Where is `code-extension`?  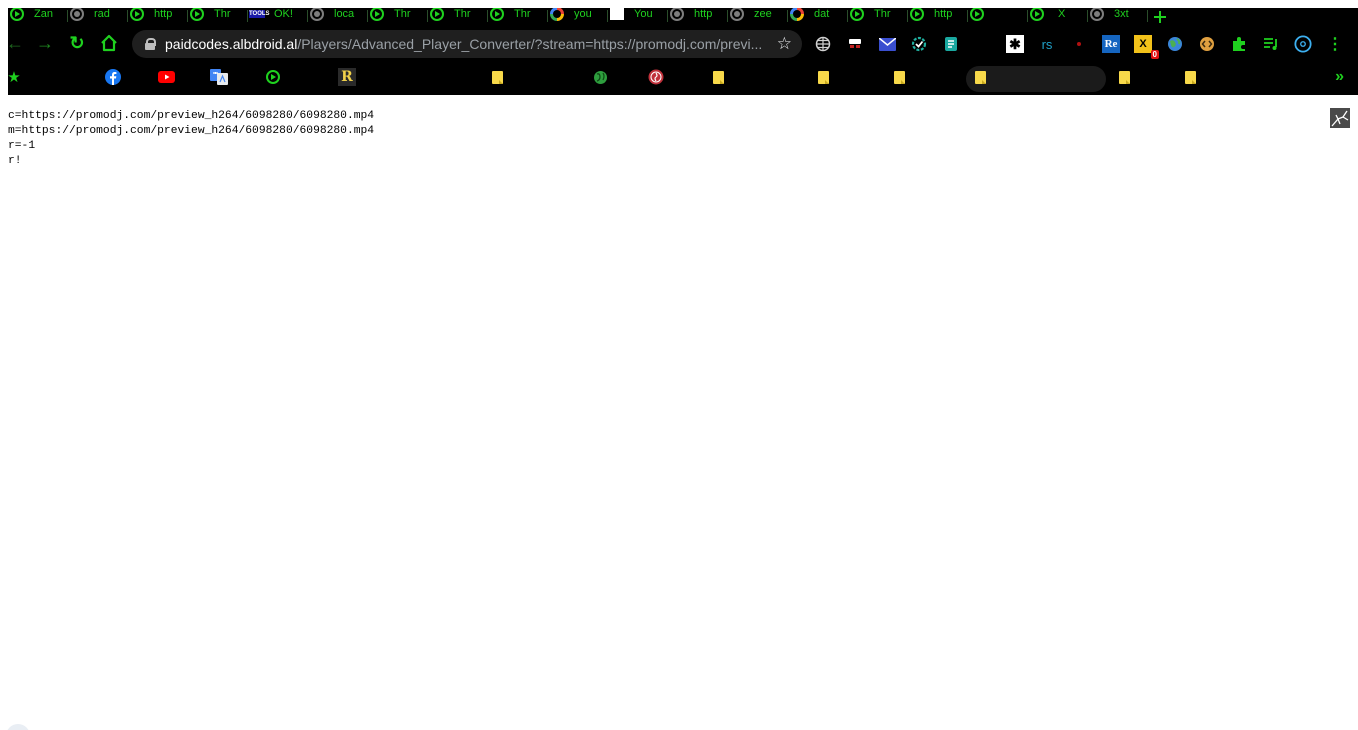
code-extension is located at coordinates (1207, 44).